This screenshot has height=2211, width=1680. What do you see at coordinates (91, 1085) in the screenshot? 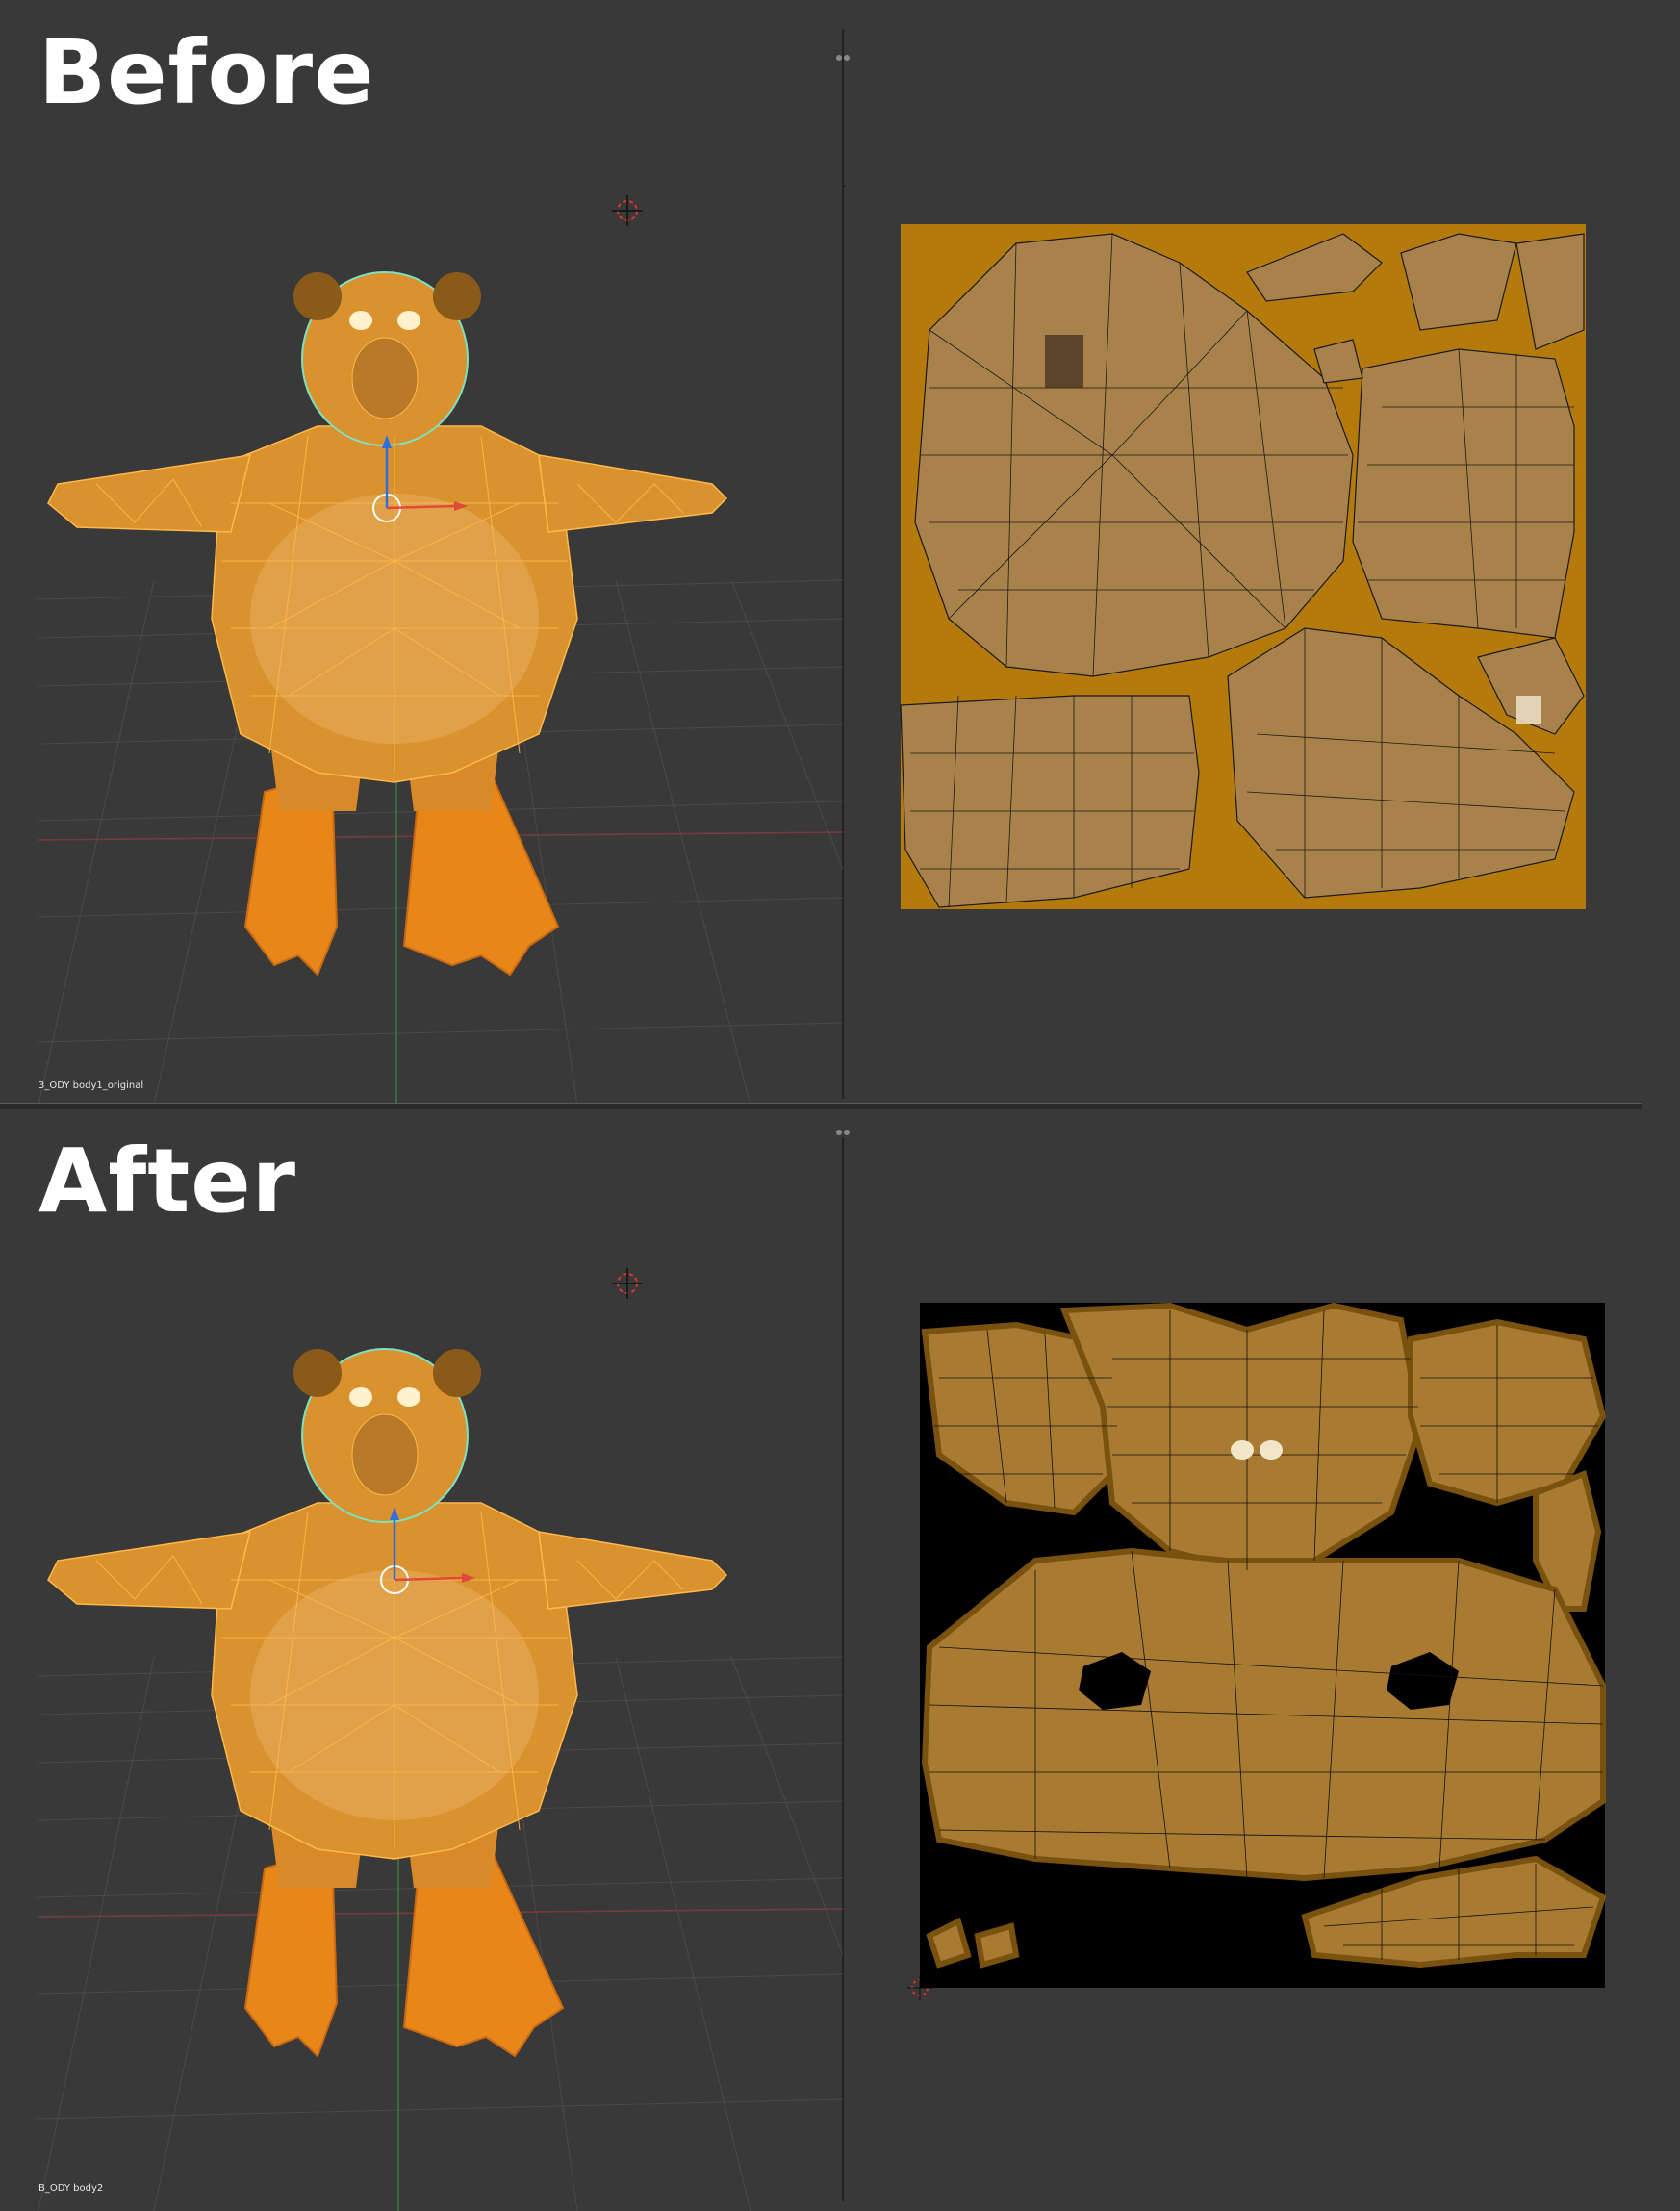
I see `object-name-label-before: 3_ODY body1_original` at bounding box center [91, 1085].